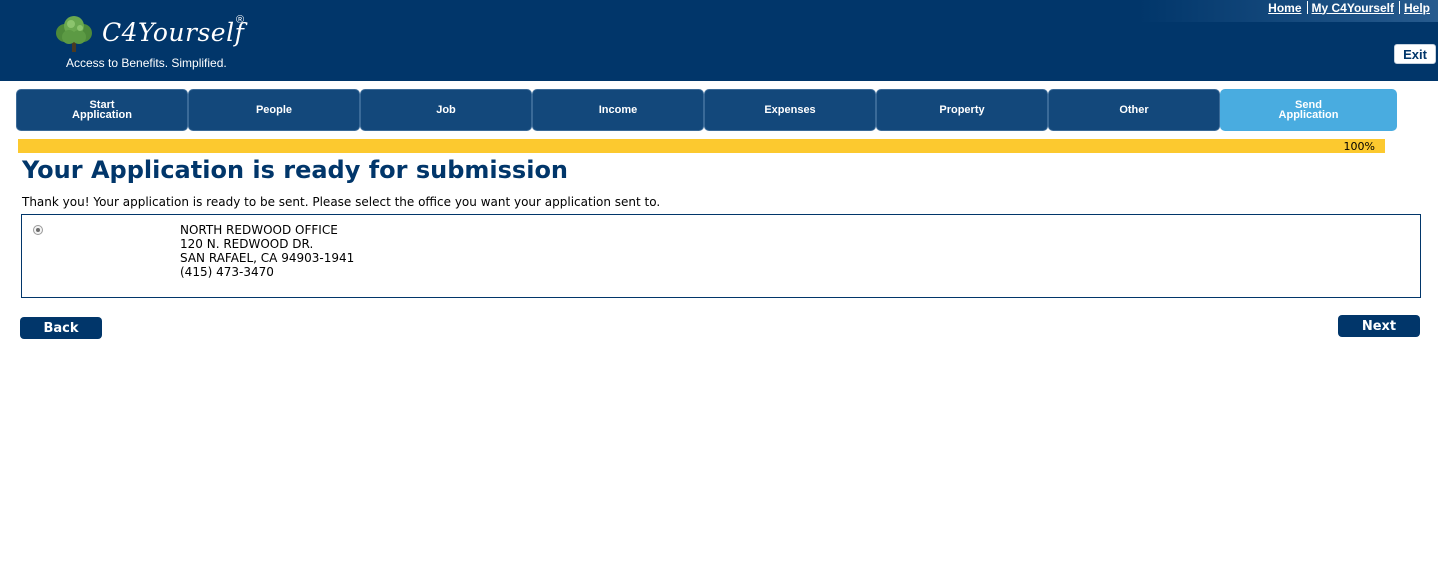 Image resolution: width=1438 pixels, height=583 pixels. I want to click on office-phone: (415) 473-3470, so click(227, 272).